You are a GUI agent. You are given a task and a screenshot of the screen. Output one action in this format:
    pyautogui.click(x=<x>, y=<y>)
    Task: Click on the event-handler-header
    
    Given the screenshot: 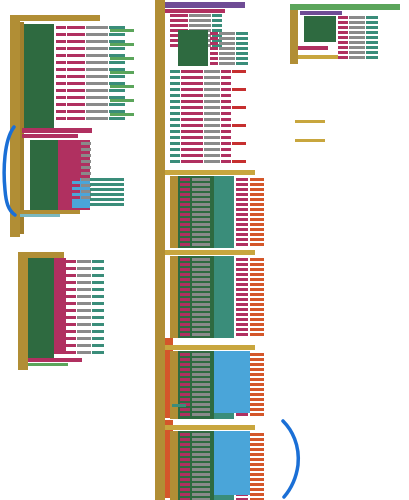 What is the action you would take?
    pyautogui.click(x=210, y=347)
    